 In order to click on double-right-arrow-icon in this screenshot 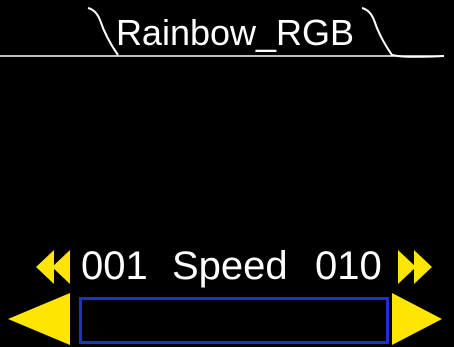, I will do `click(414, 267)`.